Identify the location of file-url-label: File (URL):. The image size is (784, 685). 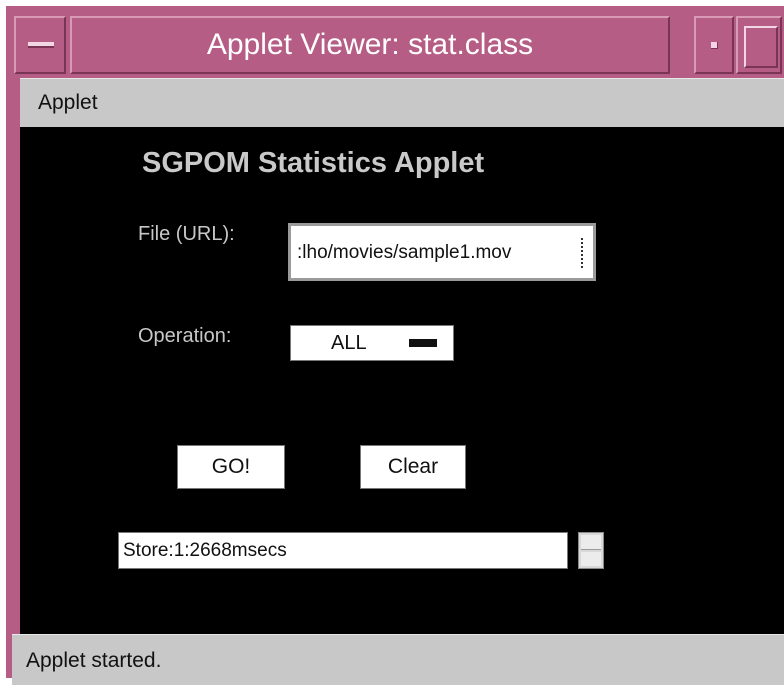
(186, 234).